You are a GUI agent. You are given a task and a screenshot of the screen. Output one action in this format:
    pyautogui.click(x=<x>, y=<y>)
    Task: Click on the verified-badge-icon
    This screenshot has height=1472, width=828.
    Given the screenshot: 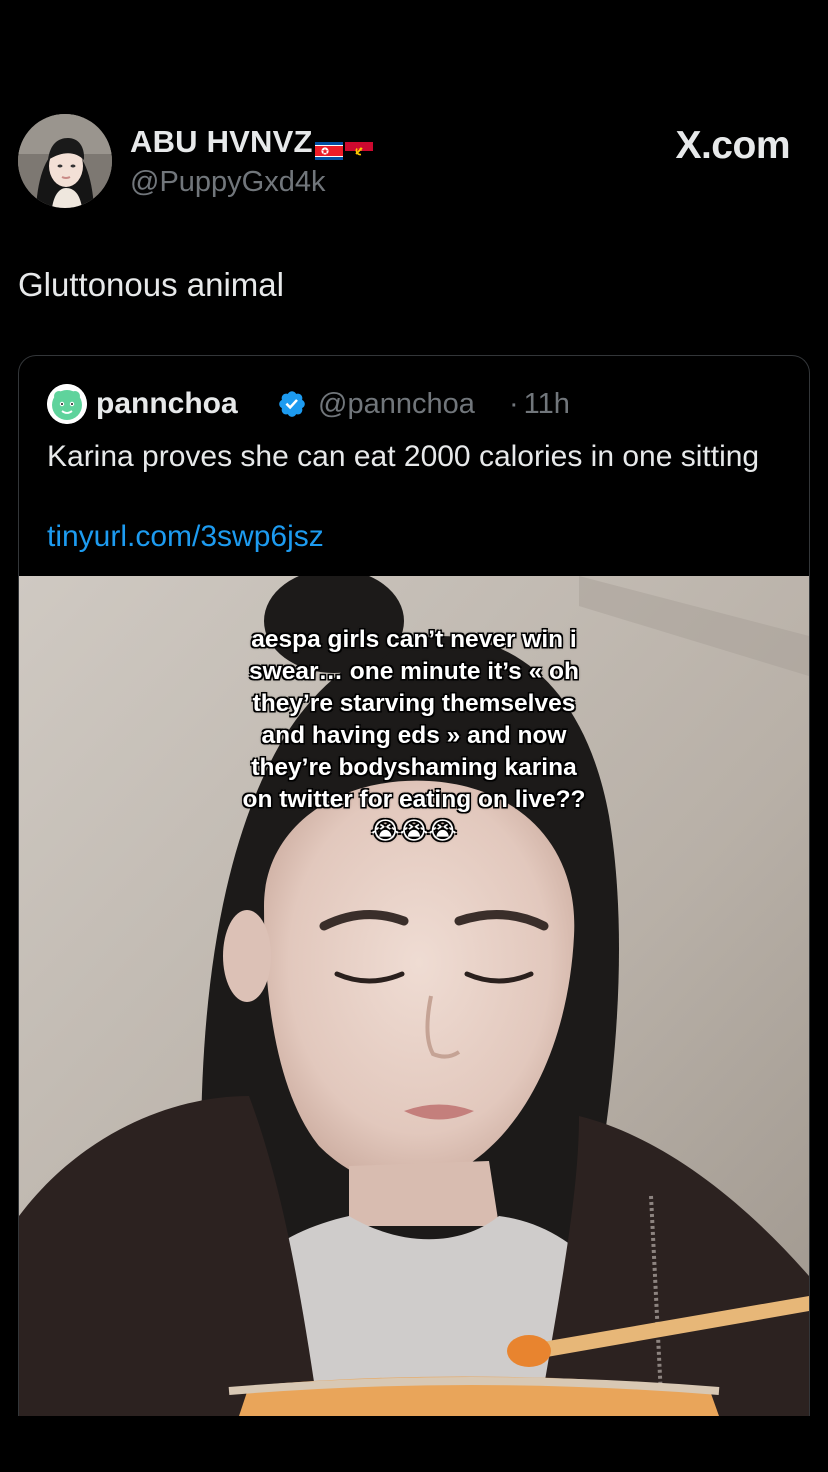 What is the action you would take?
    pyautogui.click(x=292, y=404)
    